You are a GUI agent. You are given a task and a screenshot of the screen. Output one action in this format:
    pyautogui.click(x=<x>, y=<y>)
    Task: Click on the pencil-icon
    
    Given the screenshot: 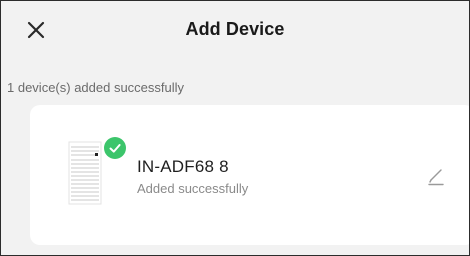 What is the action you would take?
    pyautogui.click(x=436, y=177)
    